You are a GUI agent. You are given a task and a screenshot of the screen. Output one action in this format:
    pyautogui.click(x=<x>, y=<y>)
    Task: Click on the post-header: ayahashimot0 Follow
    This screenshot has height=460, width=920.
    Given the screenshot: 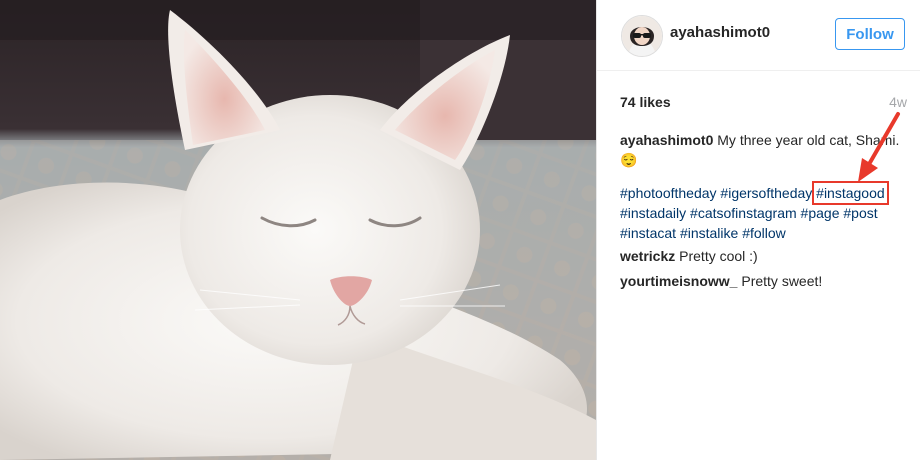 What is the action you would take?
    pyautogui.click(x=758, y=35)
    